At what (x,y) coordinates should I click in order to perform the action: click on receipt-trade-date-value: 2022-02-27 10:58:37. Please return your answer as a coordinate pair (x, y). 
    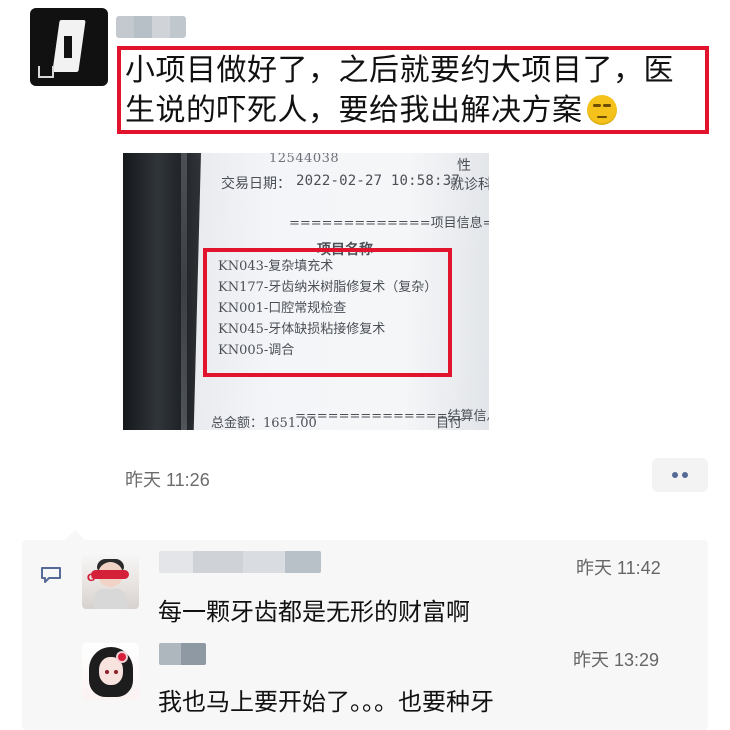
    Looking at the image, I should click on (378, 181).